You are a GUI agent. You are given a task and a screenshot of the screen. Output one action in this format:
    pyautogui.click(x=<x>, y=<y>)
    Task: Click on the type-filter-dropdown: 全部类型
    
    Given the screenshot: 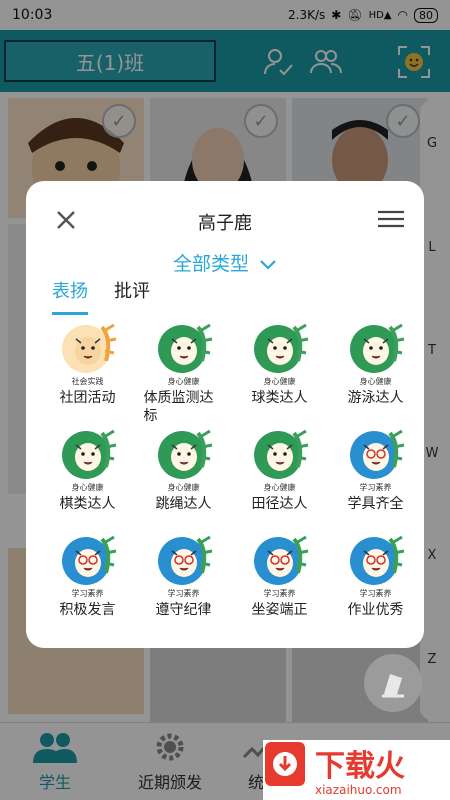 What is the action you would take?
    pyautogui.click(x=225, y=262)
    